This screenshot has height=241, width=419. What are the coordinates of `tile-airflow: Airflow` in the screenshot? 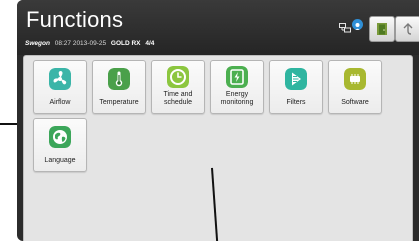 It's located at (60, 87).